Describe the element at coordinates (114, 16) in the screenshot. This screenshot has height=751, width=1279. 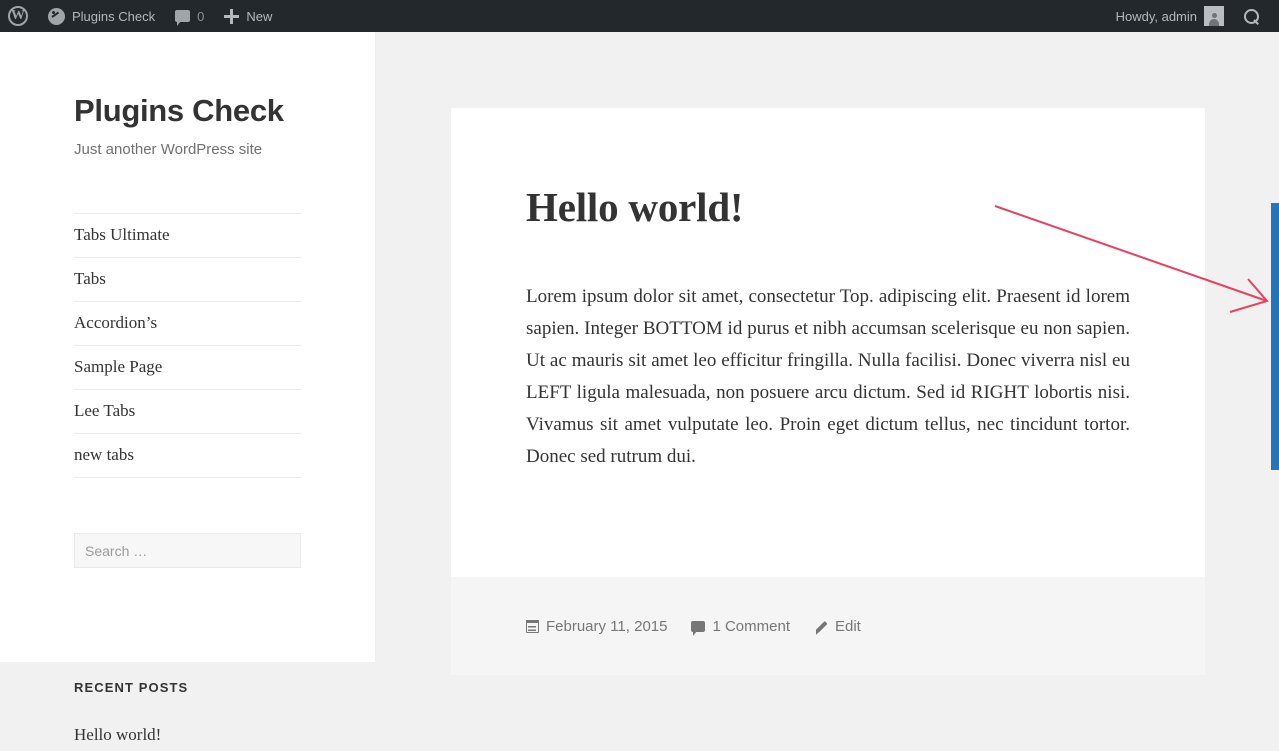
I see `admin-bar-site-name: Plugins Check` at that location.